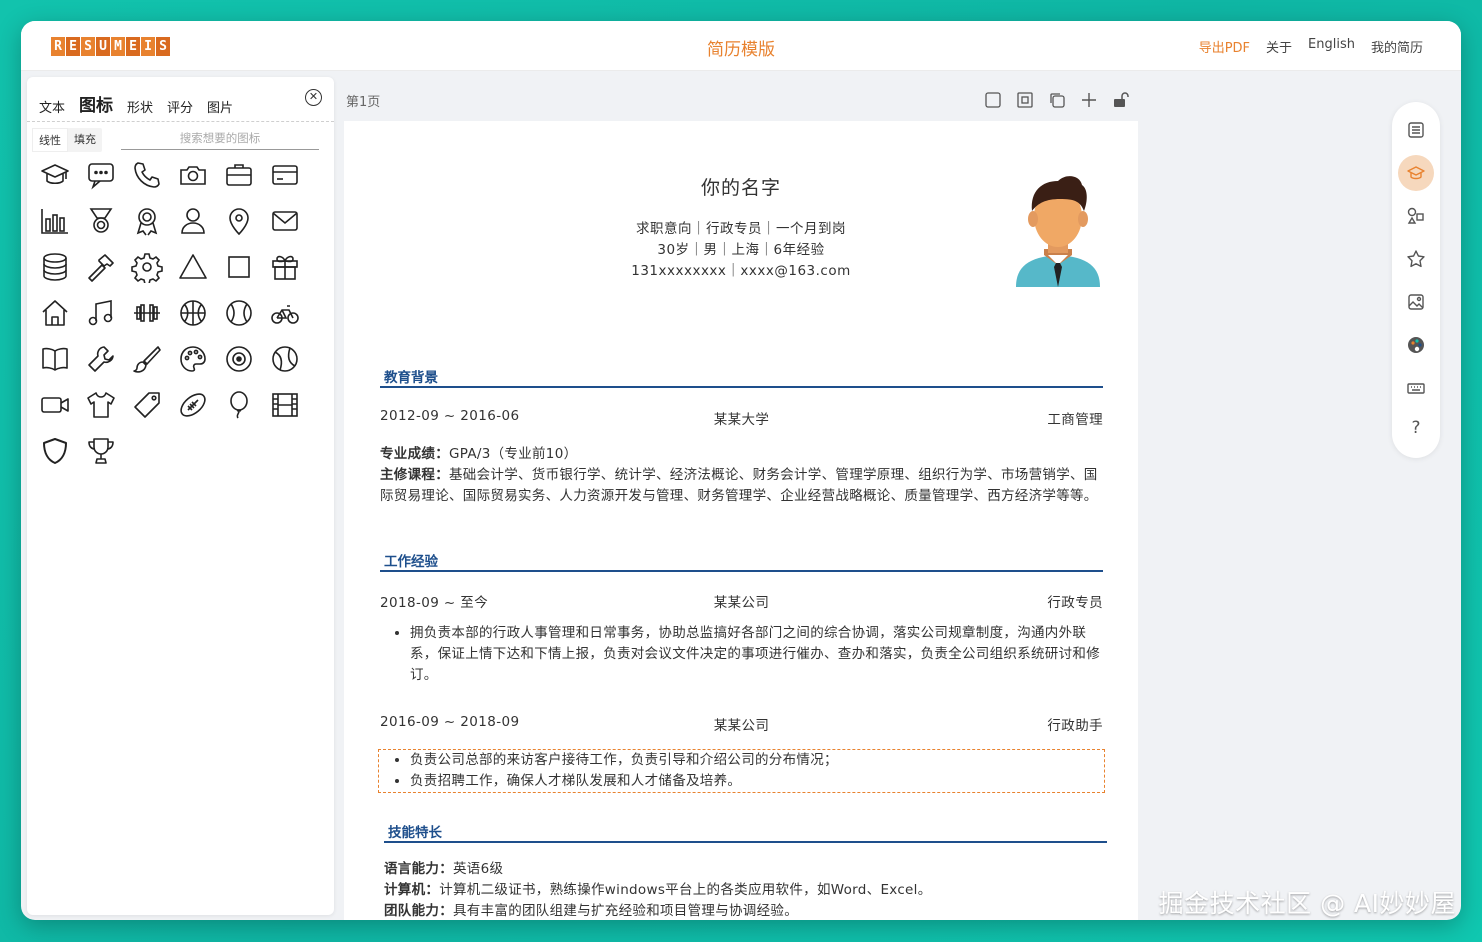 The width and height of the screenshot is (1482, 942). Describe the element at coordinates (1279, 46) in the screenshot. I see `about-link: 关于` at that location.